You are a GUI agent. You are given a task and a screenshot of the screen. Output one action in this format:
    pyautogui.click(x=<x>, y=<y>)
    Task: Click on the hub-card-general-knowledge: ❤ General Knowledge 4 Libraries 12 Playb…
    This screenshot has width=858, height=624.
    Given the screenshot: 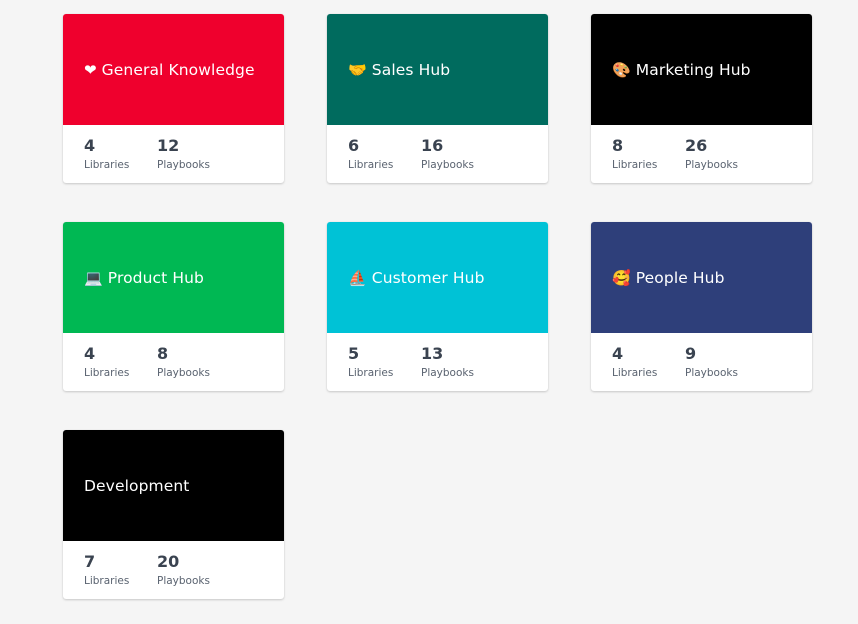 What is the action you would take?
    pyautogui.click(x=173, y=98)
    